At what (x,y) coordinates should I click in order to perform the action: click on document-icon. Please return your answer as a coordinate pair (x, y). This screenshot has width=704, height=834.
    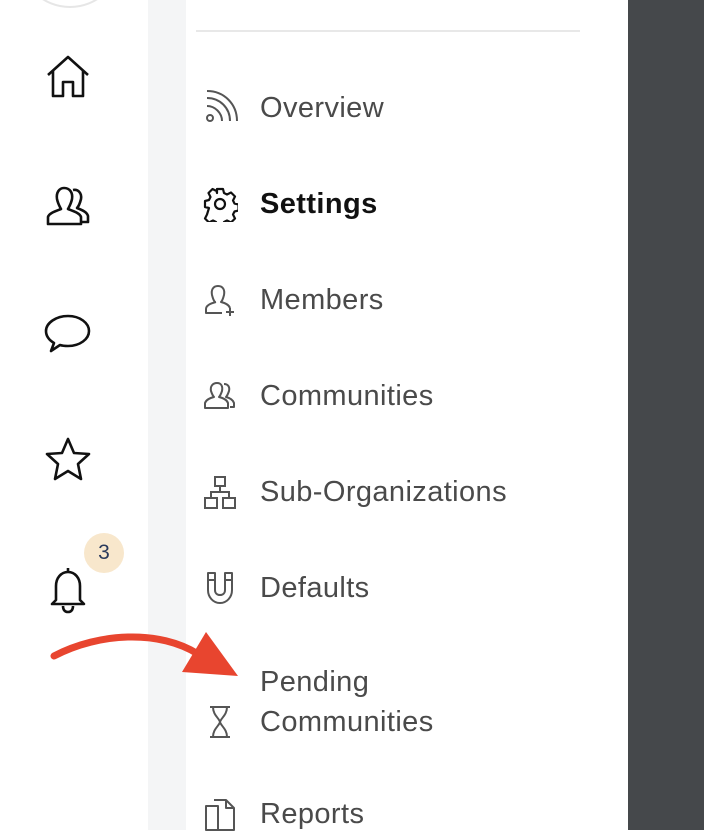
    Looking at the image, I should click on (220, 814).